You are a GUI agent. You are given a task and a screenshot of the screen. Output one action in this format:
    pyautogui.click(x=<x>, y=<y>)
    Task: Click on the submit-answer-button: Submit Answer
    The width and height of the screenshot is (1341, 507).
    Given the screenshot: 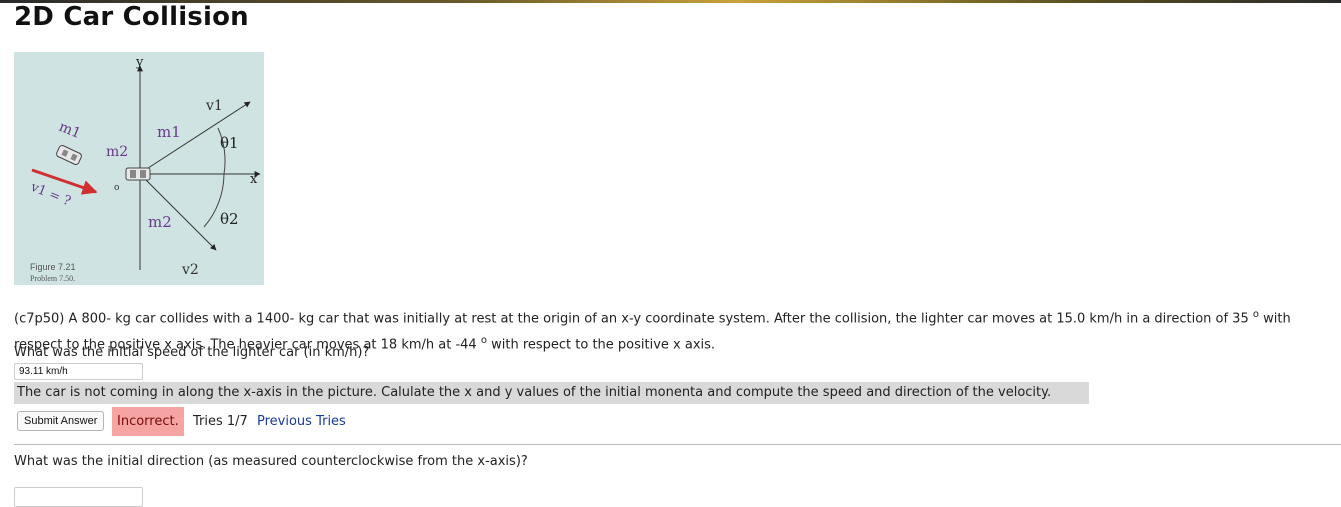 What is the action you would take?
    pyautogui.click(x=61, y=421)
    